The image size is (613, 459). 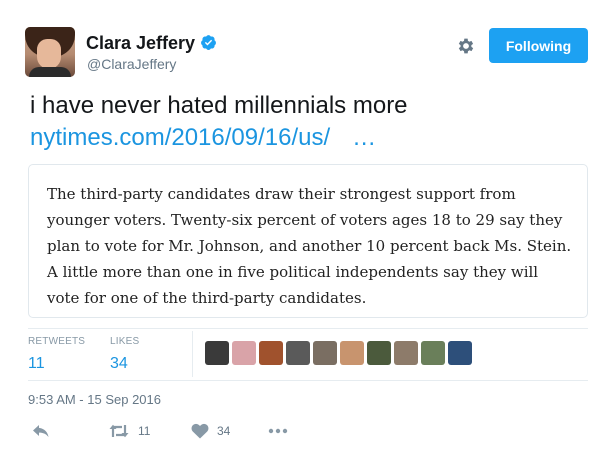 I want to click on likes-value: 34, so click(x=124, y=364).